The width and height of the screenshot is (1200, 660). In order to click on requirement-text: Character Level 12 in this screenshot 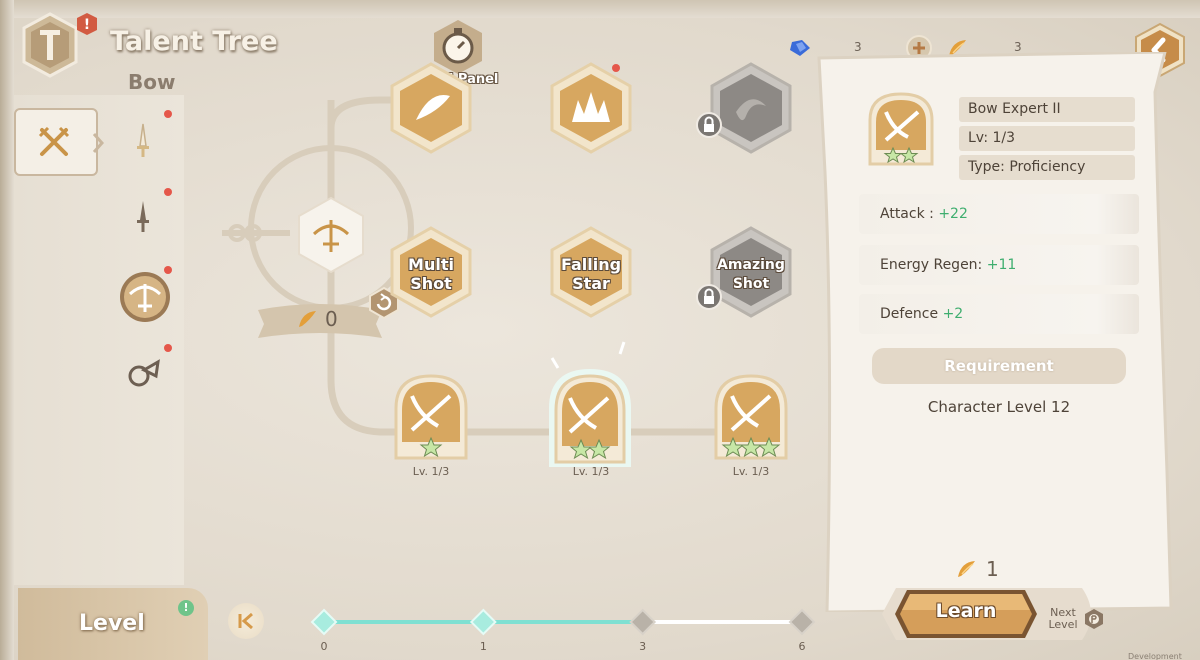, I will do `click(999, 407)`.